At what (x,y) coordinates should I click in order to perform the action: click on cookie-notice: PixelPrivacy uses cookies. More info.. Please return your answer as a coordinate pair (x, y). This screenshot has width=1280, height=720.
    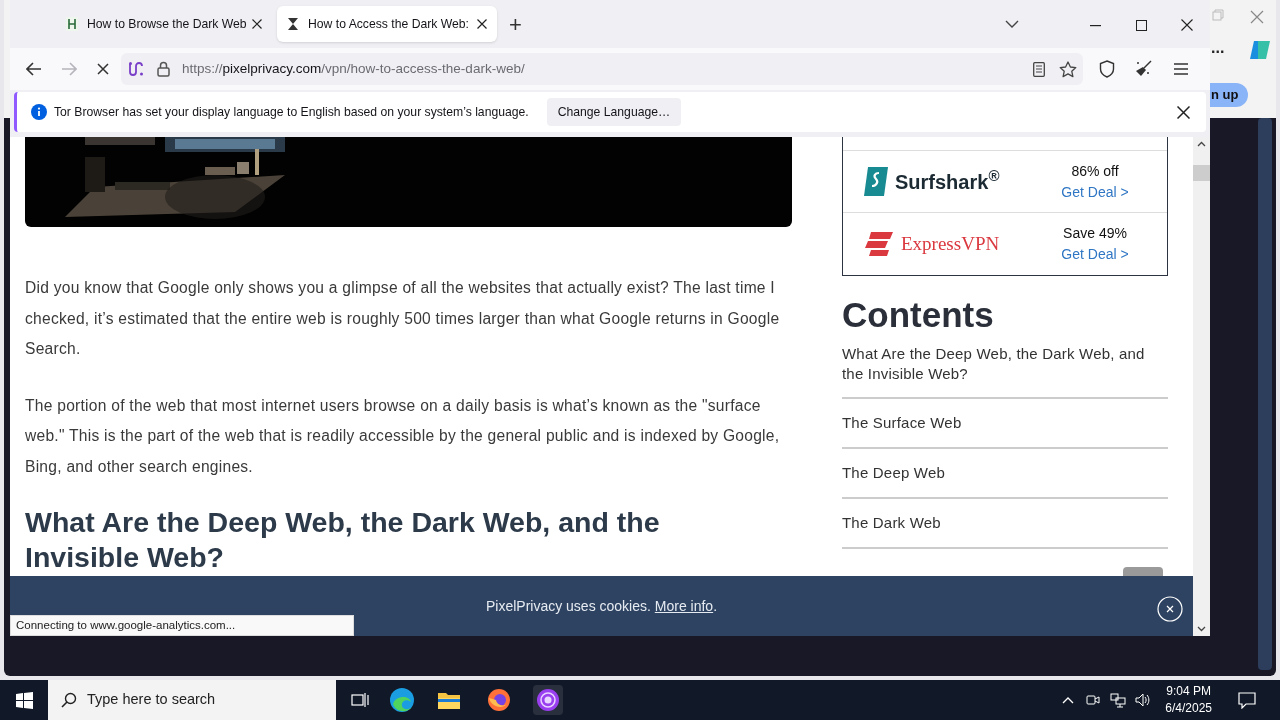
    Looking at the image, I should click on (601, 606).